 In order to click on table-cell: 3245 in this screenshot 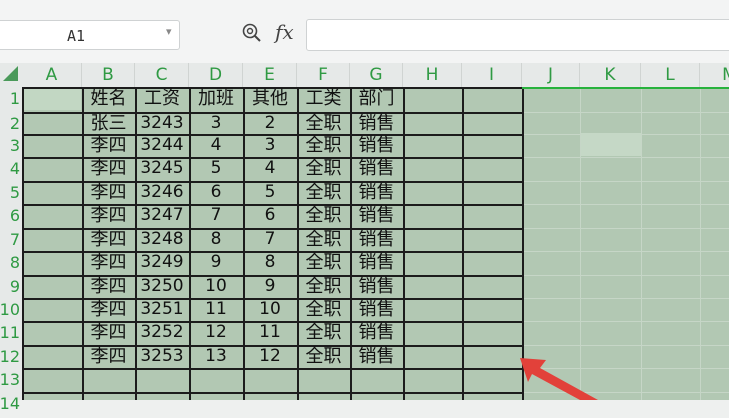, I will do `click(162, 168)`.